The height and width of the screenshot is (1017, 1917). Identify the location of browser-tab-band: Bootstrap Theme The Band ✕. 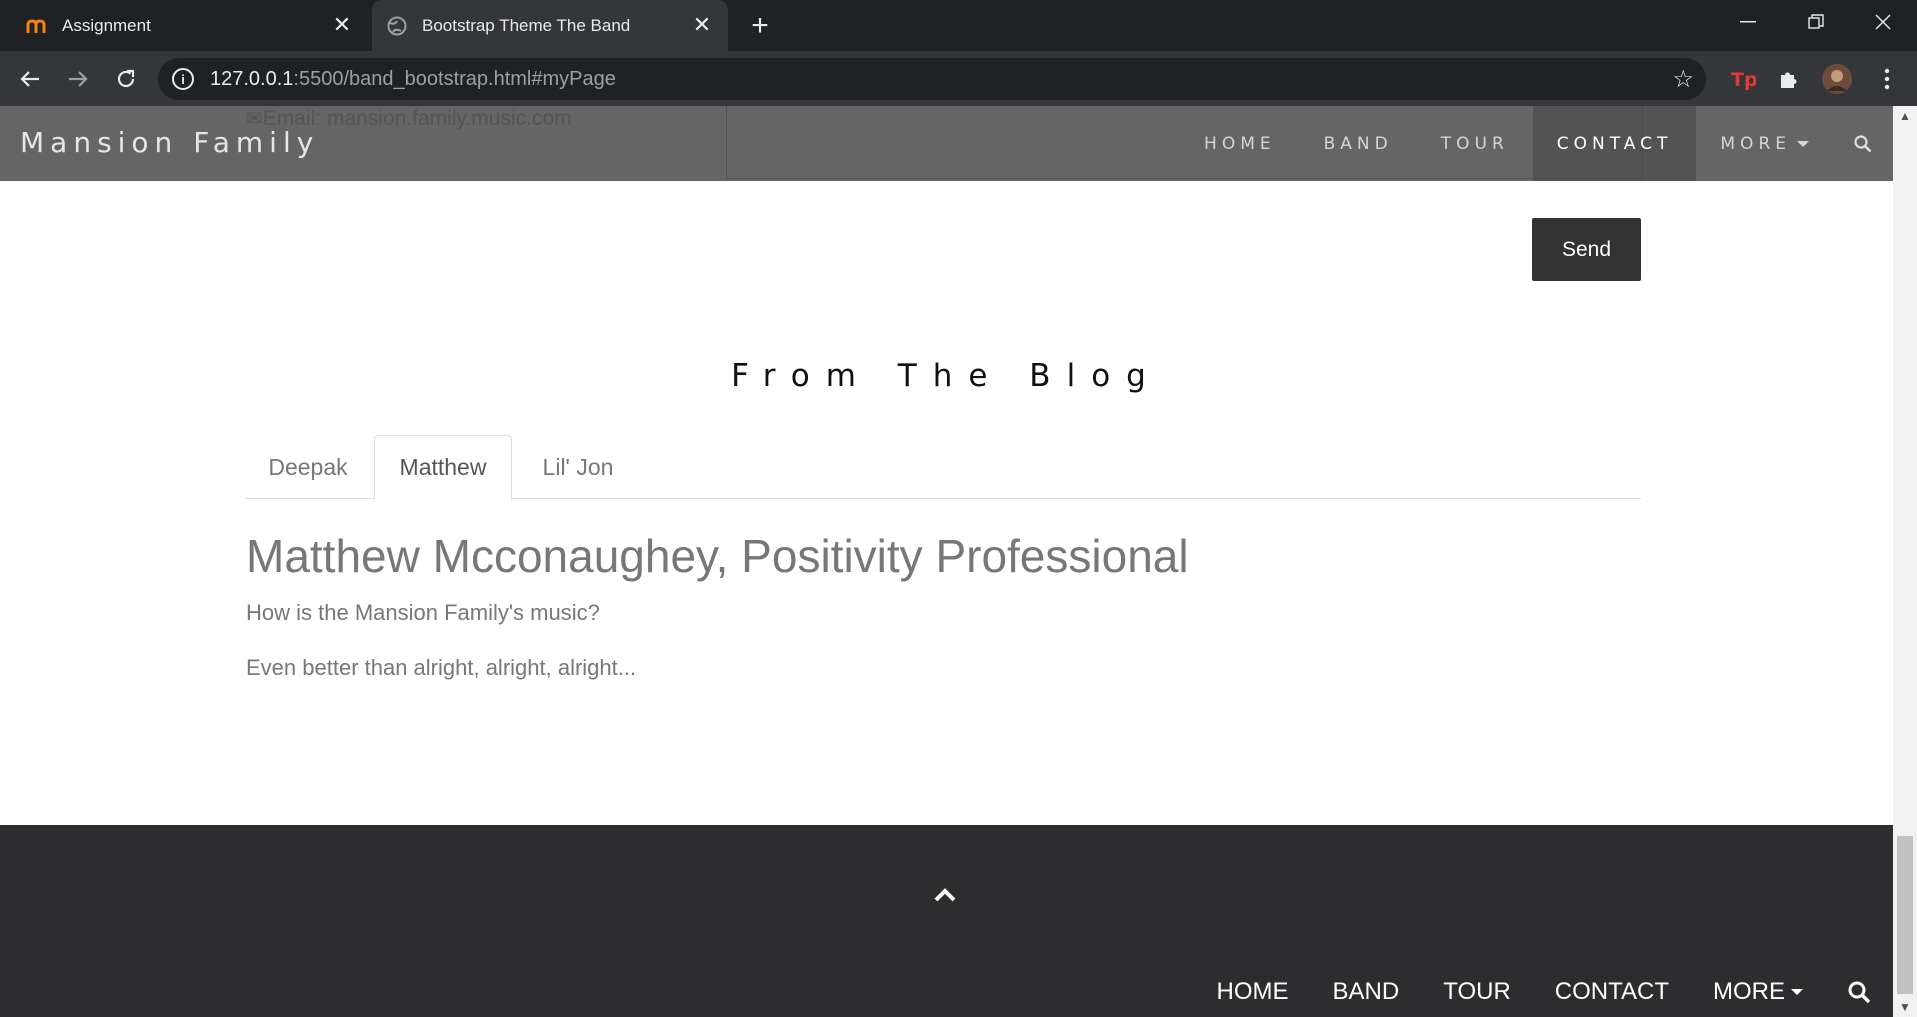
(550, 25).